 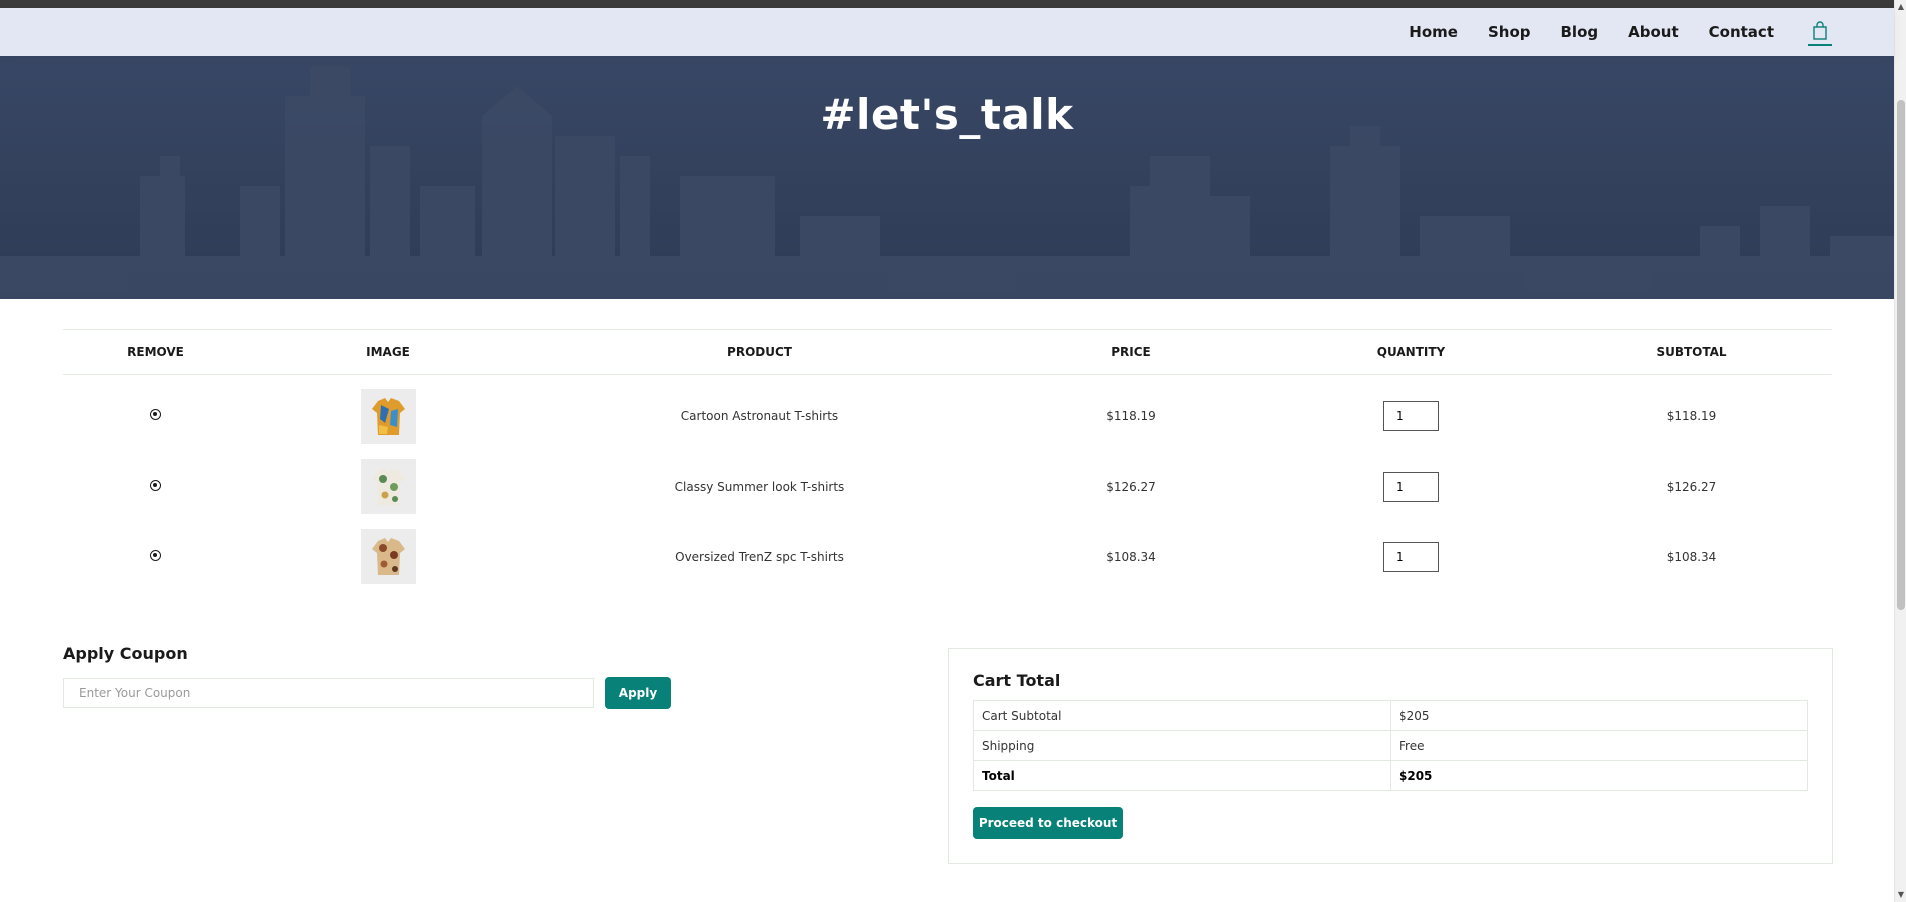 I want to click on total-label: Cart Subtotal, so click(x=1182, y=715).